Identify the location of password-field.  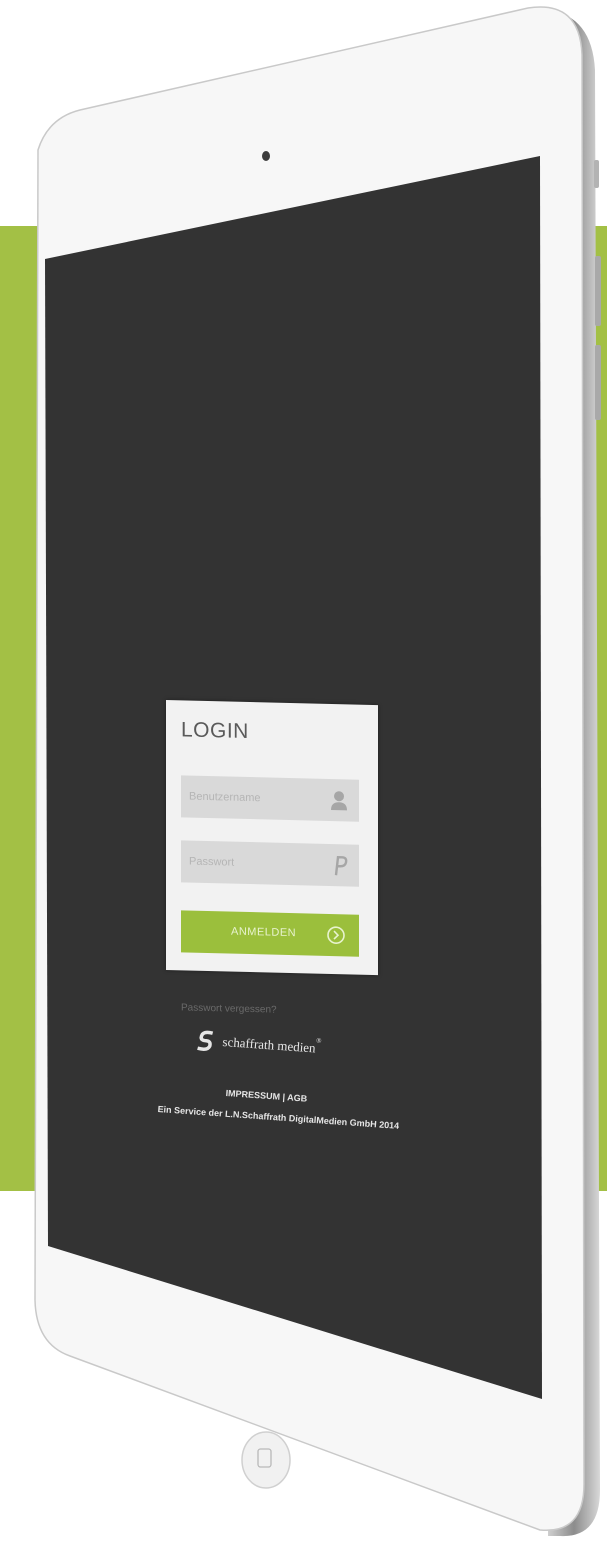
(270, 863).